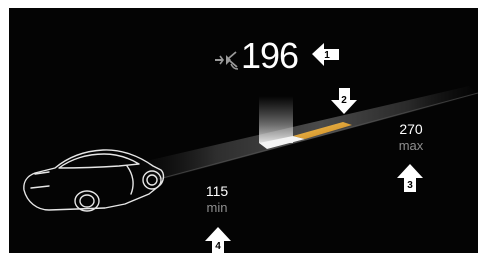 Image resolution: width=485 pixels, height=261 pixels. Describe the element at coordinates (217, 207) in the screenshot. I see `min-range-label: min` at that location.